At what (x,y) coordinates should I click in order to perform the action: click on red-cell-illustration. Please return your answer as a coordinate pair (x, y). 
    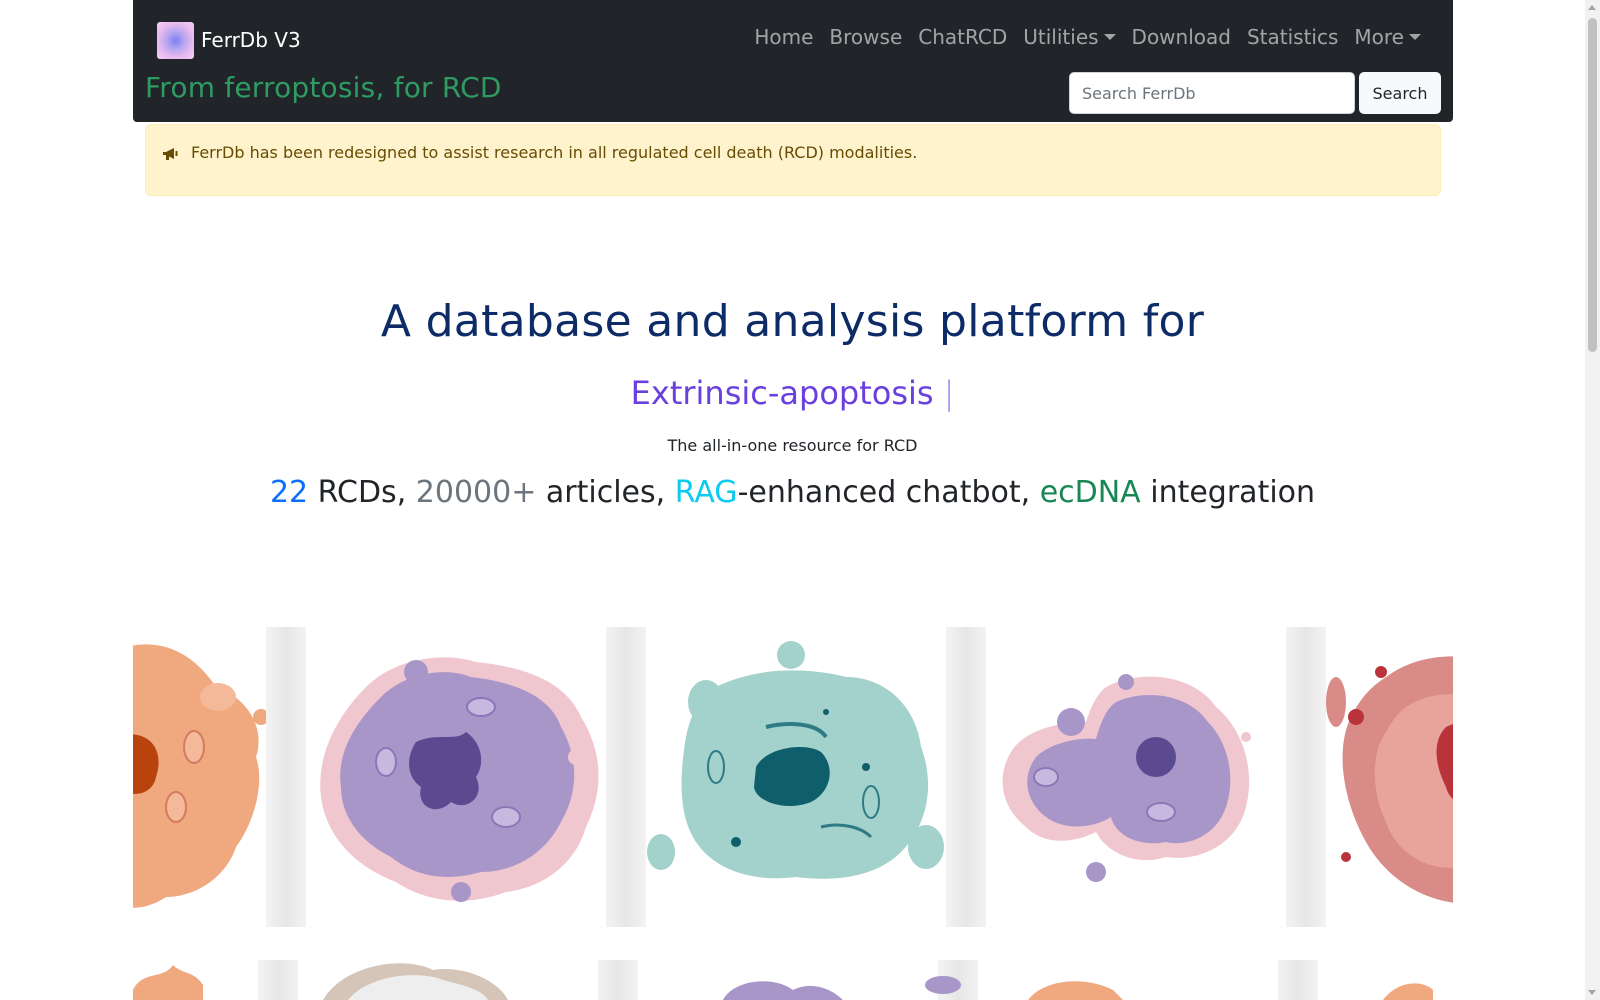
    Looking at the image, I should click on (1389, 777).